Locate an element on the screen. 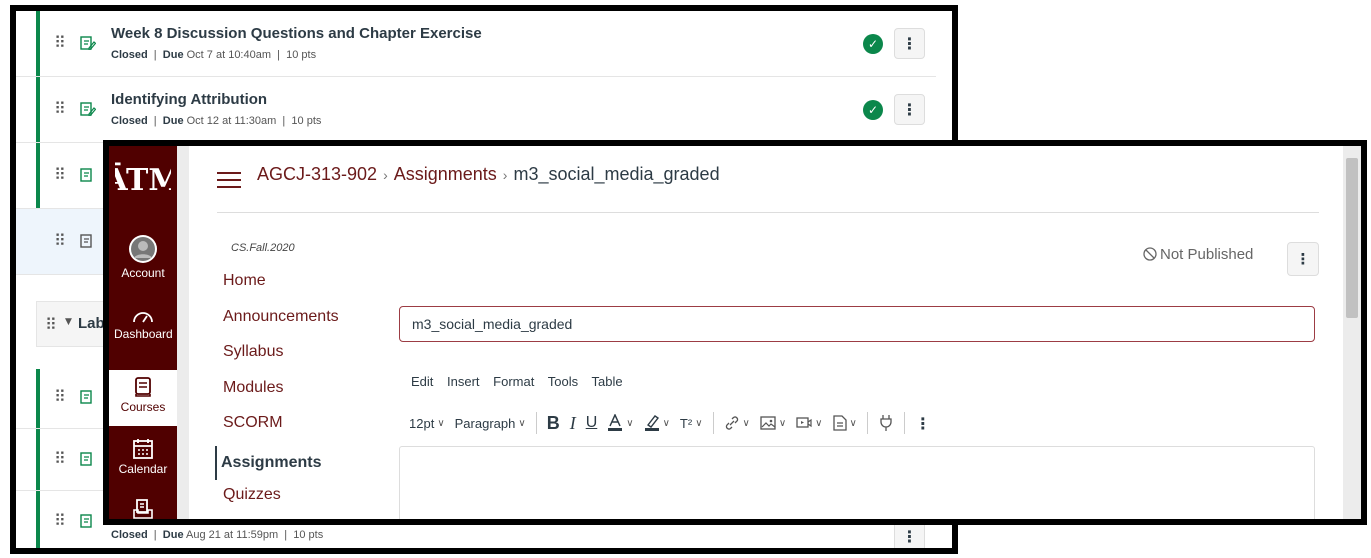 Image resolution: width=1371 pixels, height=558 pixels. italic-button: I is located at coordinates (573, 423).